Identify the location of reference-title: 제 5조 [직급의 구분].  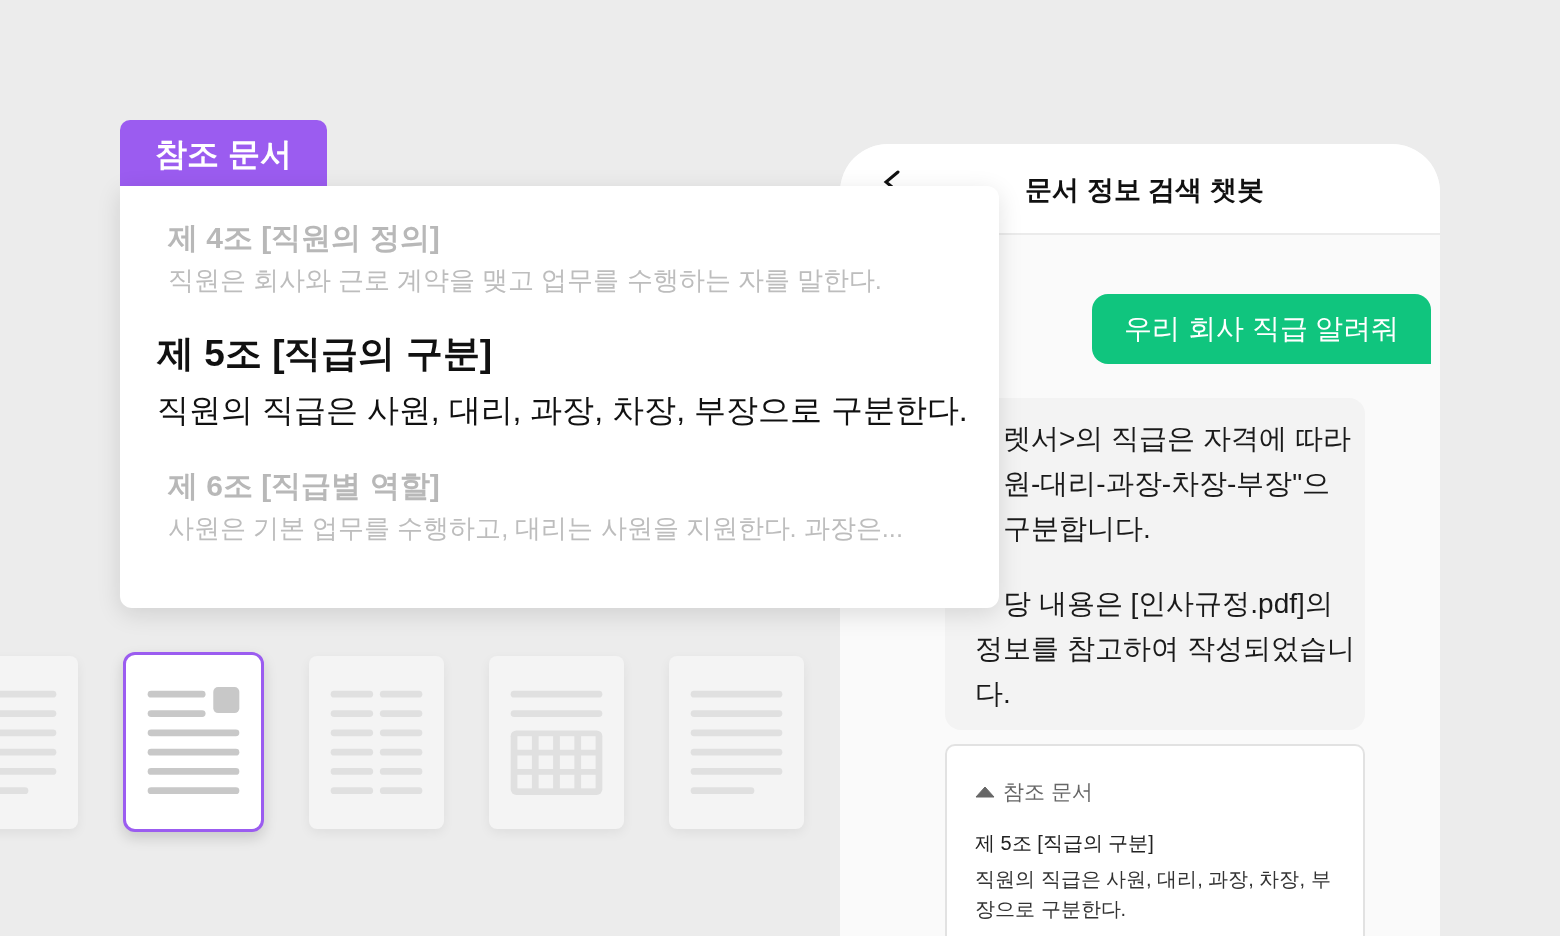
(1065, 843).